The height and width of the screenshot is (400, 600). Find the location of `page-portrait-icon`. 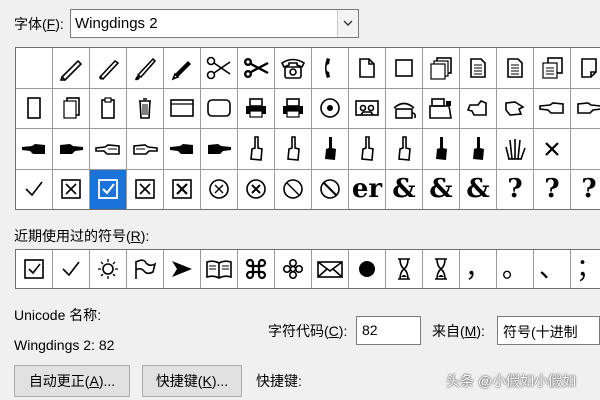

page-portrait-icon is located at coordinates (34, 108).